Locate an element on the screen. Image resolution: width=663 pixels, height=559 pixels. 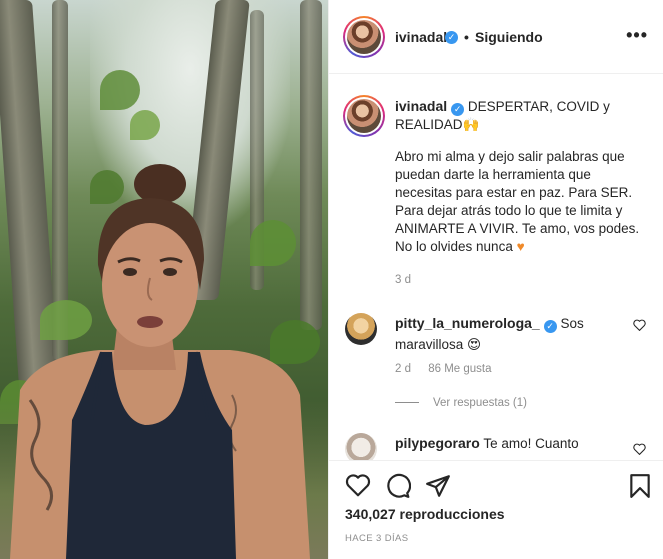
comment-timestamp: 2 d is located at coordinates (403, 369).